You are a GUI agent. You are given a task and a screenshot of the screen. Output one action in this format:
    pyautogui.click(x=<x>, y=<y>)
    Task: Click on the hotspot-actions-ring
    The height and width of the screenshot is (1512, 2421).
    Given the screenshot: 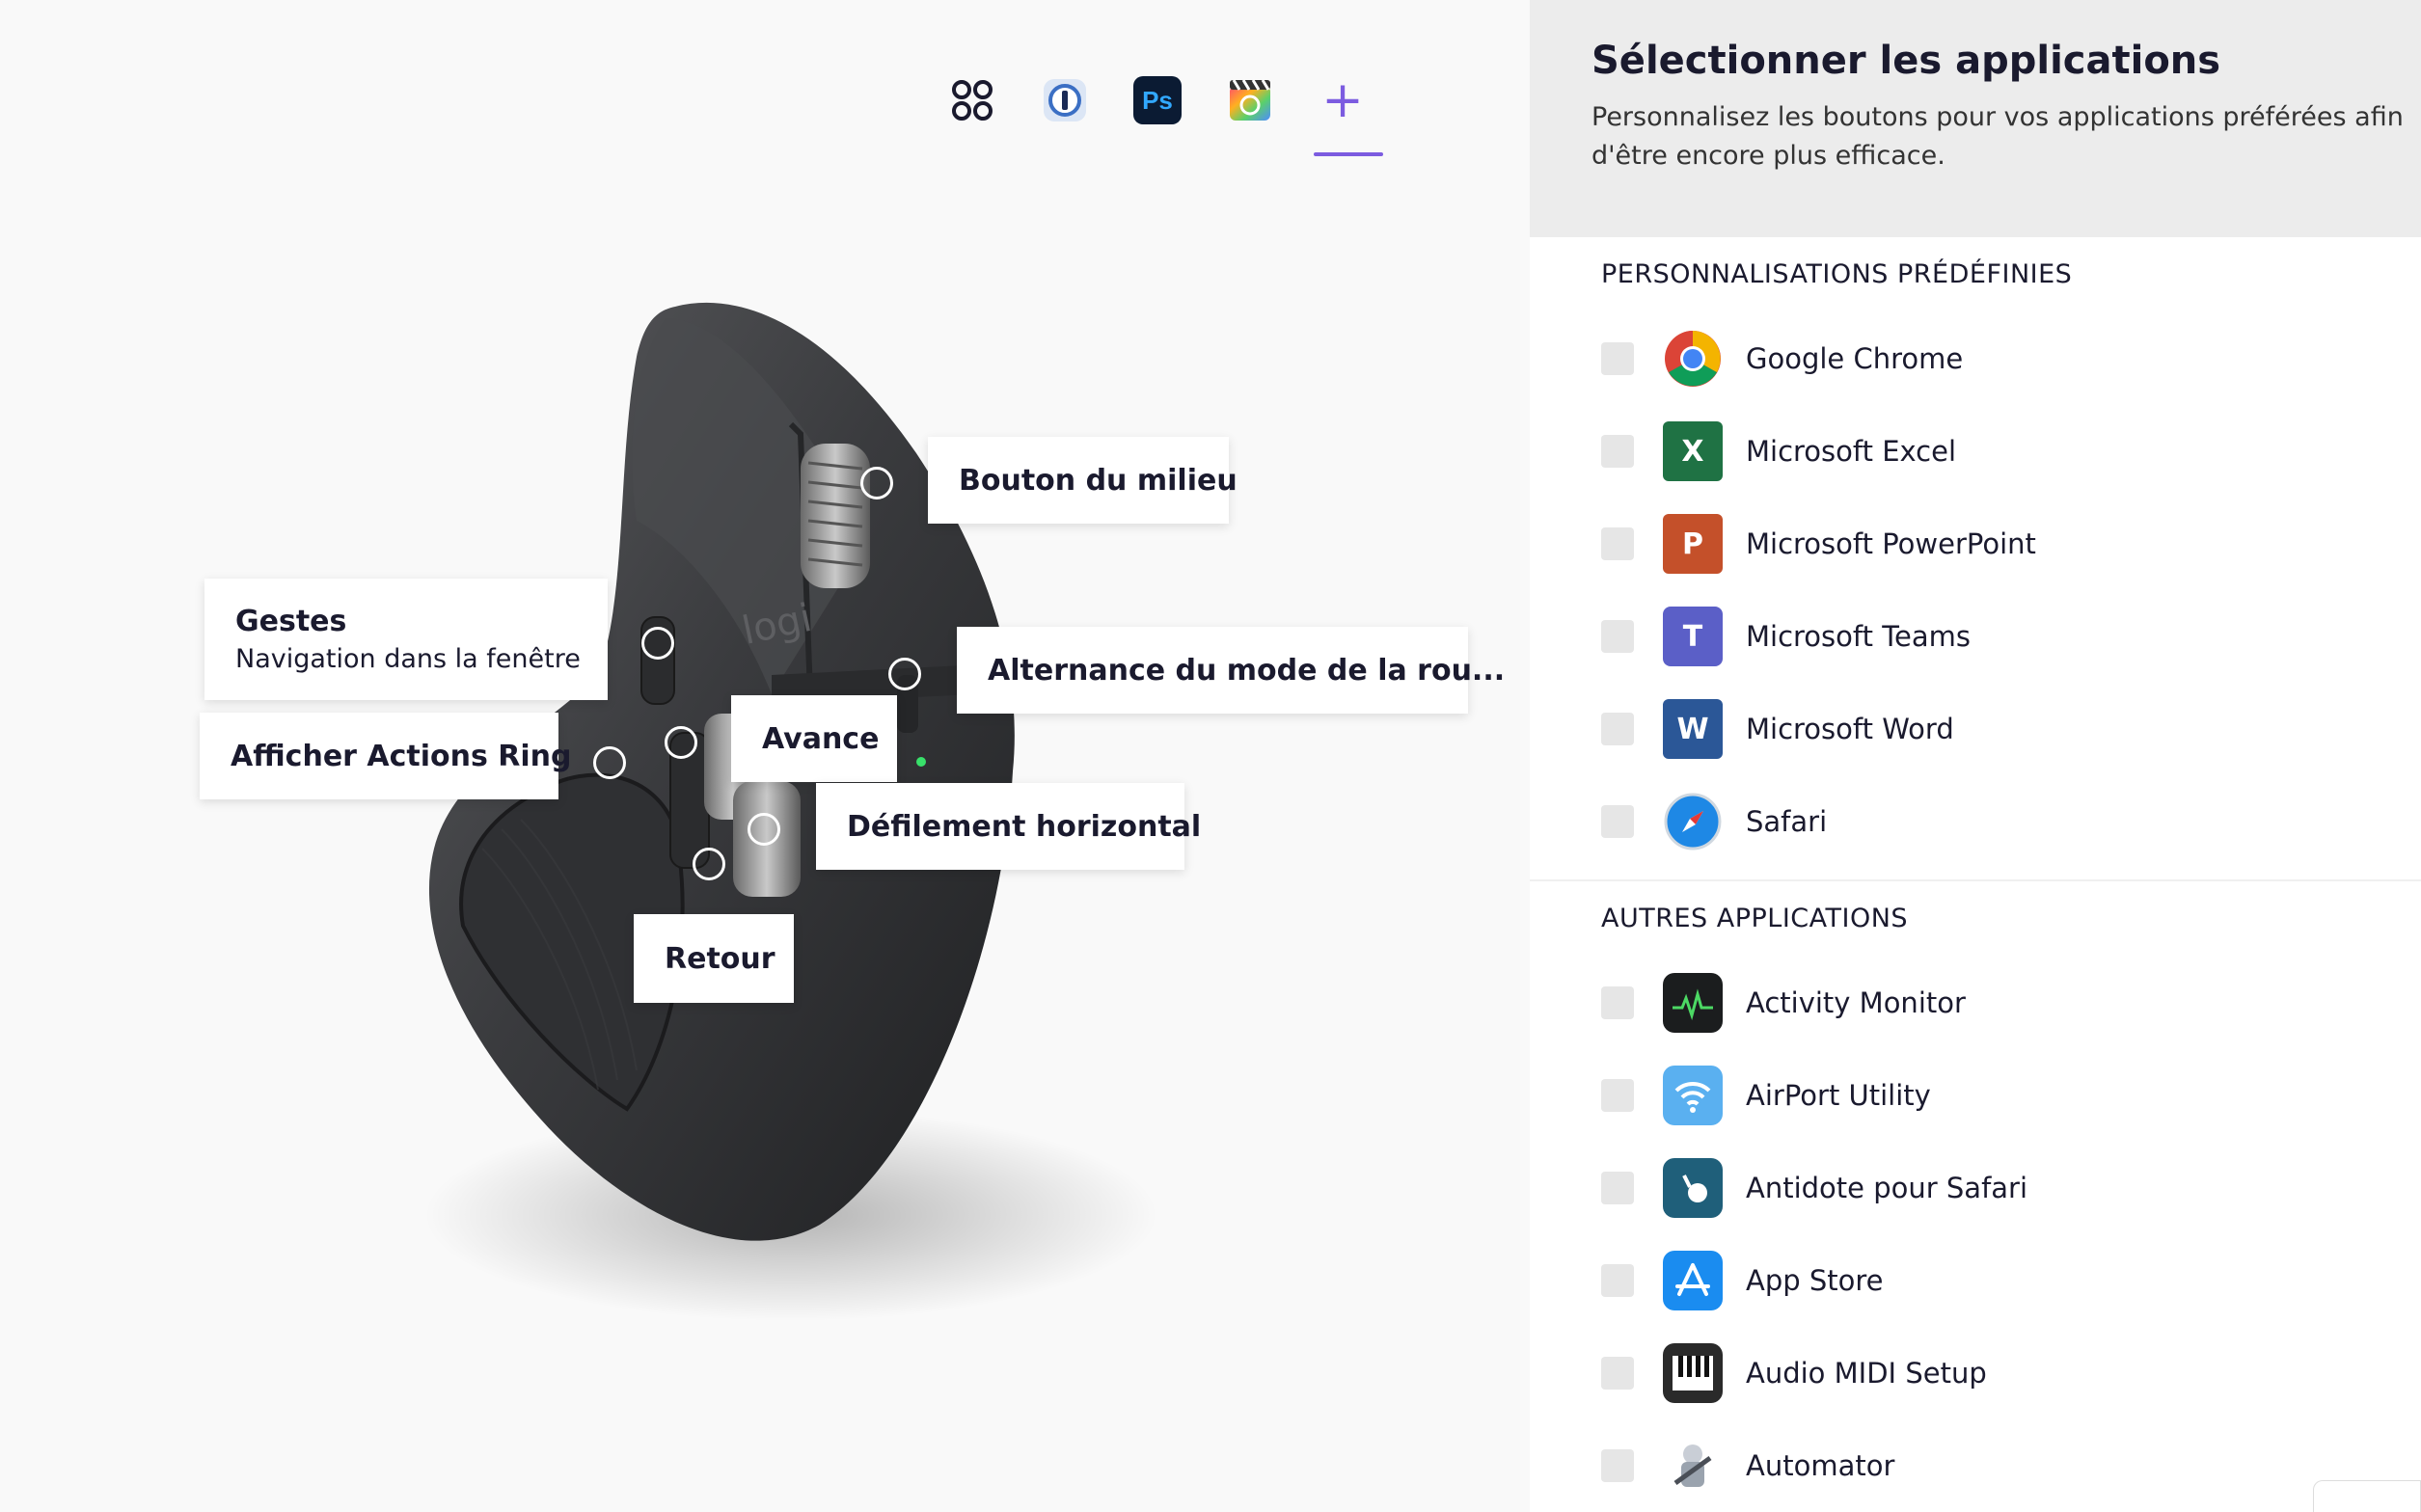 What is the action you would take?
    pyautogui.click(x=609, y=762)
    